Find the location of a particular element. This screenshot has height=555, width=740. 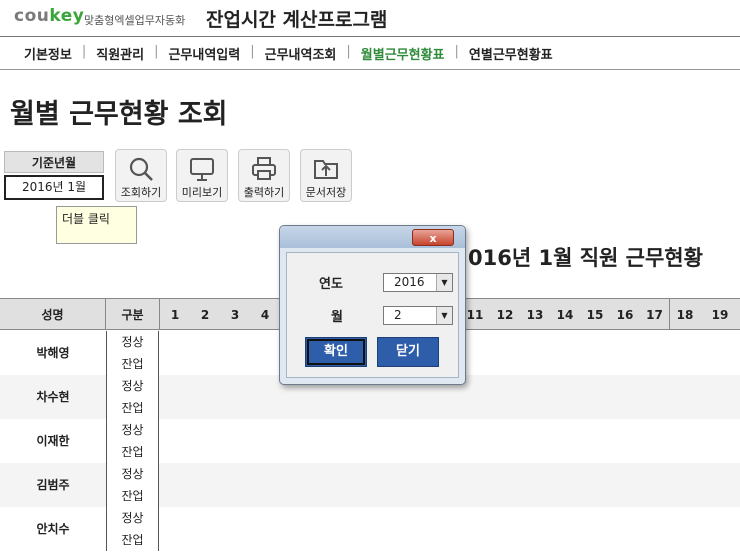

nav-yearly-status: 연별근무현황표 is located at coordinates (511, 53).